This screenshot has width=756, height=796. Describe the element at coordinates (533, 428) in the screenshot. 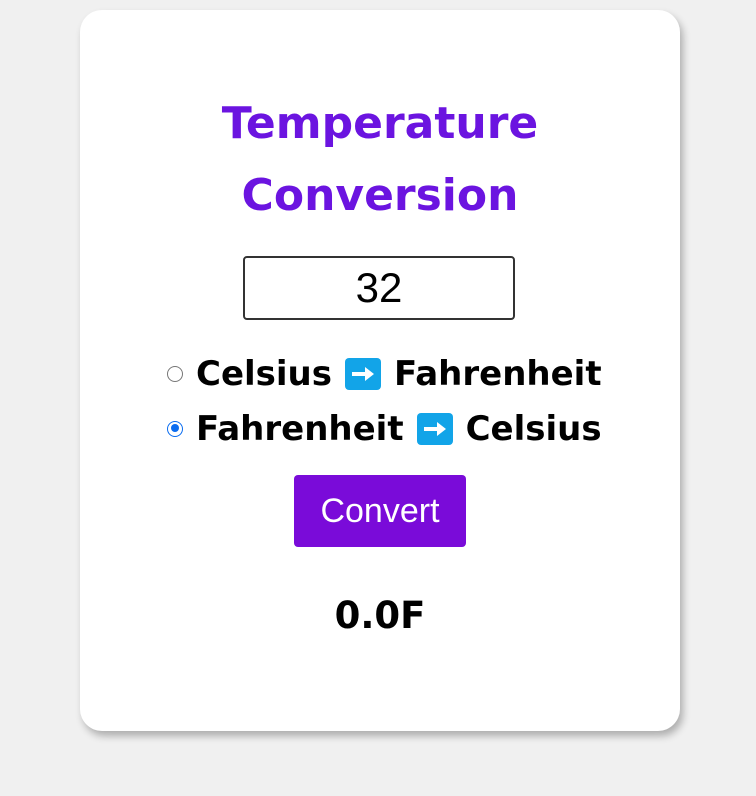

I see `option-to-label: Celsius` at that location.